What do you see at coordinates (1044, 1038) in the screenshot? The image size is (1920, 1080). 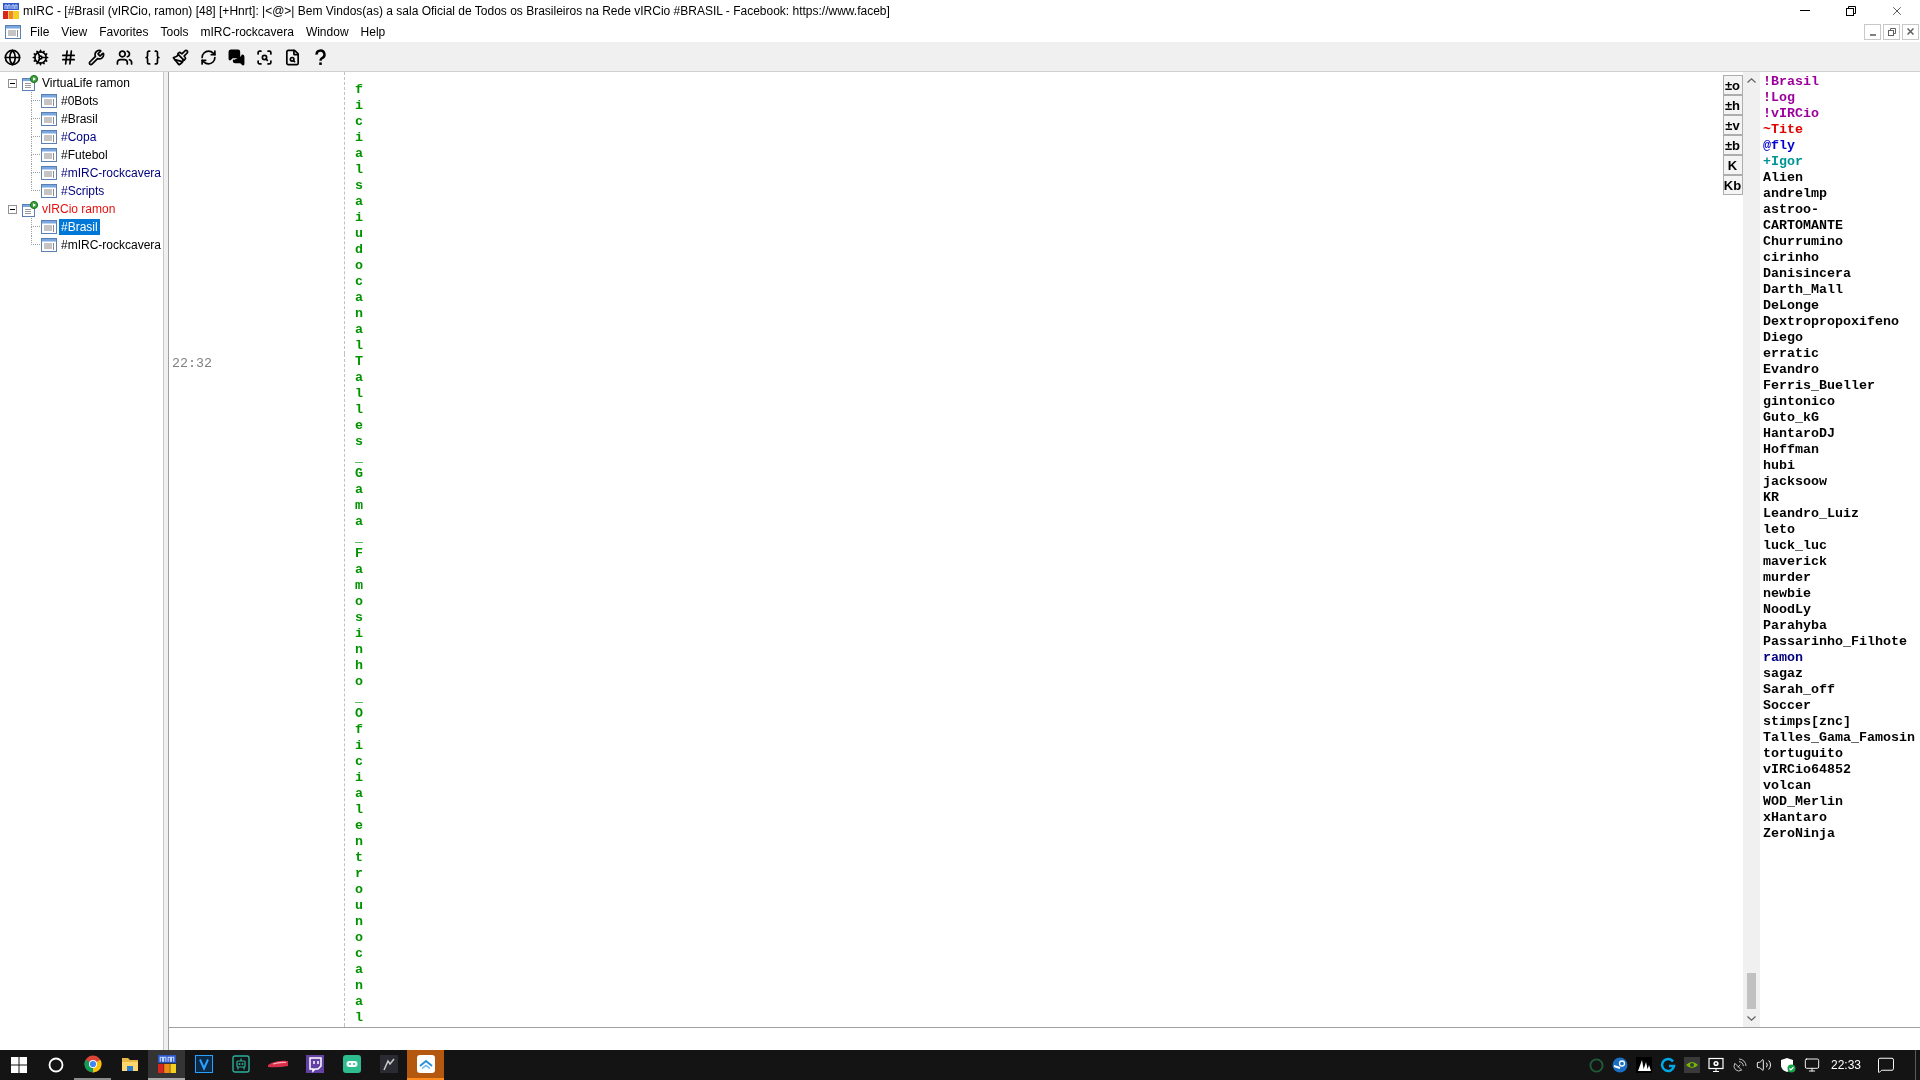 I see `message-input` at bounding box center [1044, 1038].